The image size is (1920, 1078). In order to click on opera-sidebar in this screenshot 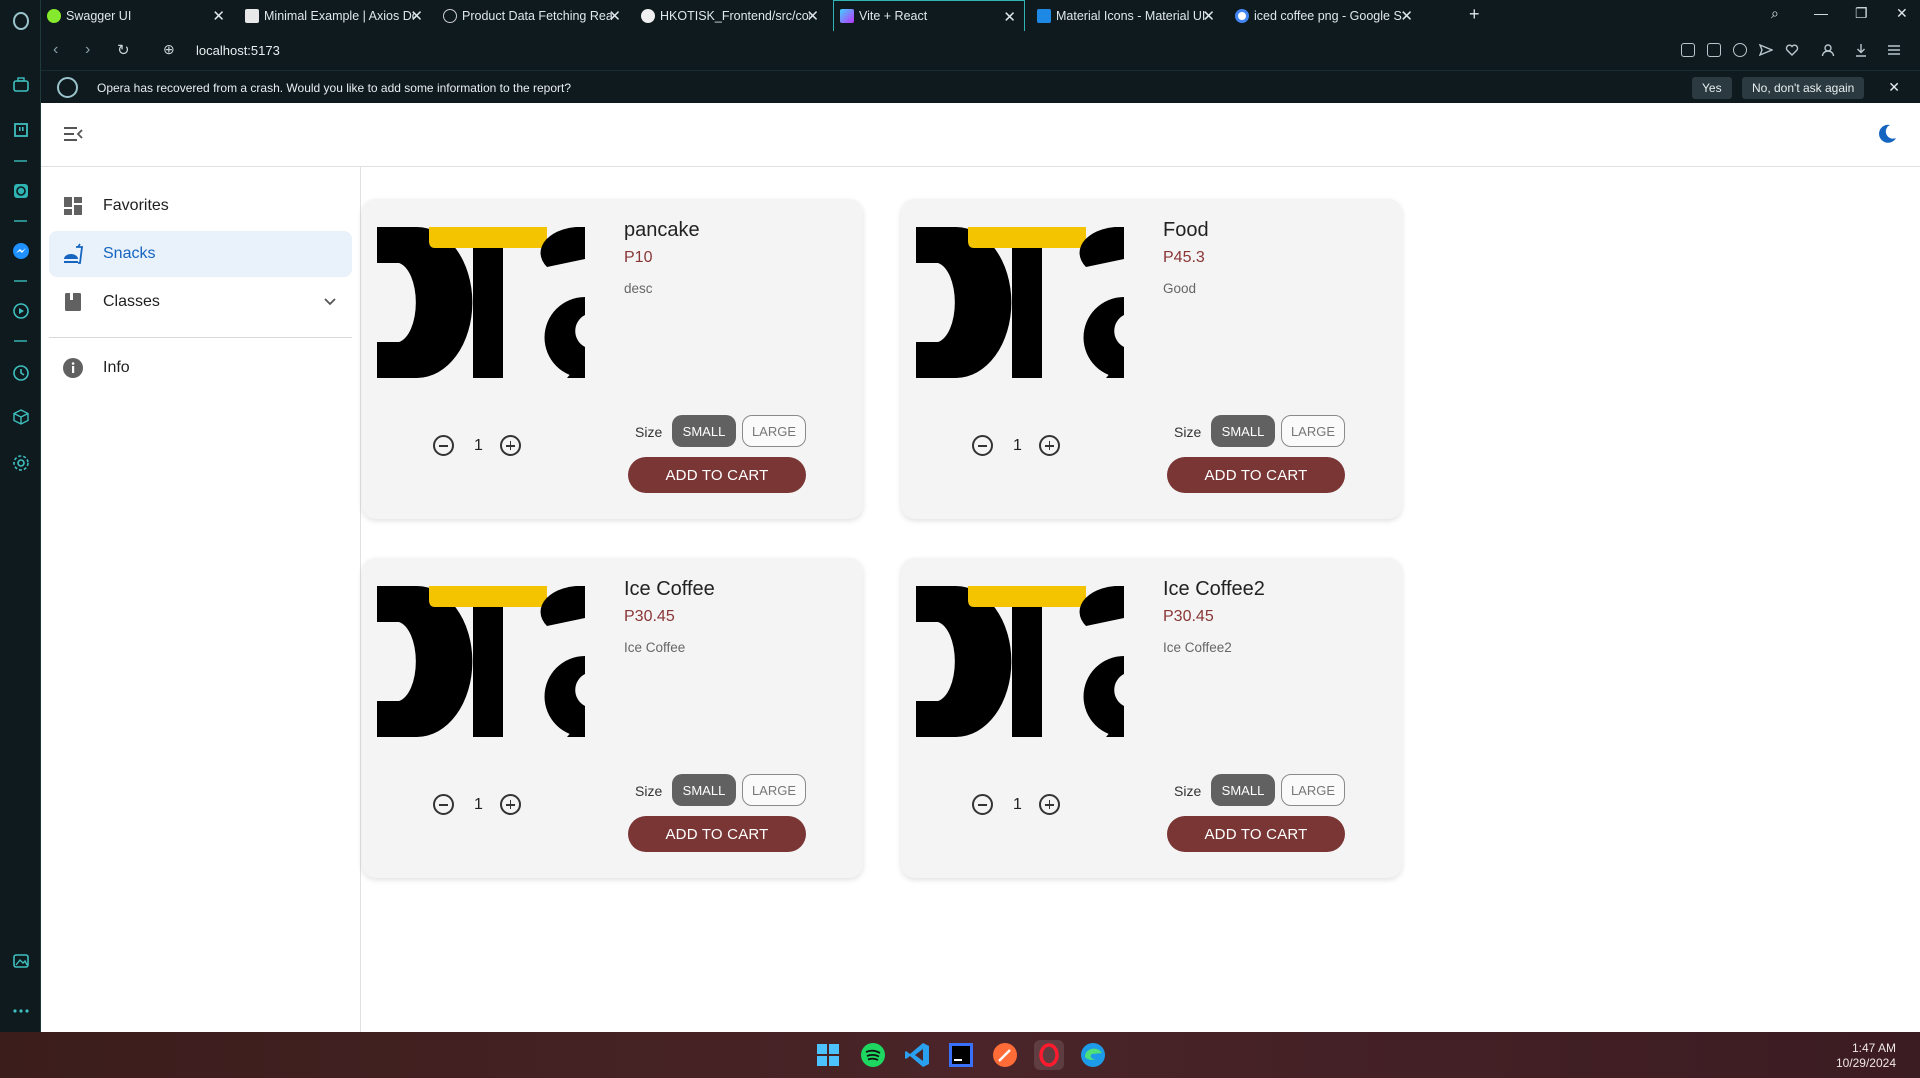, I will do `click(20, 516)`.